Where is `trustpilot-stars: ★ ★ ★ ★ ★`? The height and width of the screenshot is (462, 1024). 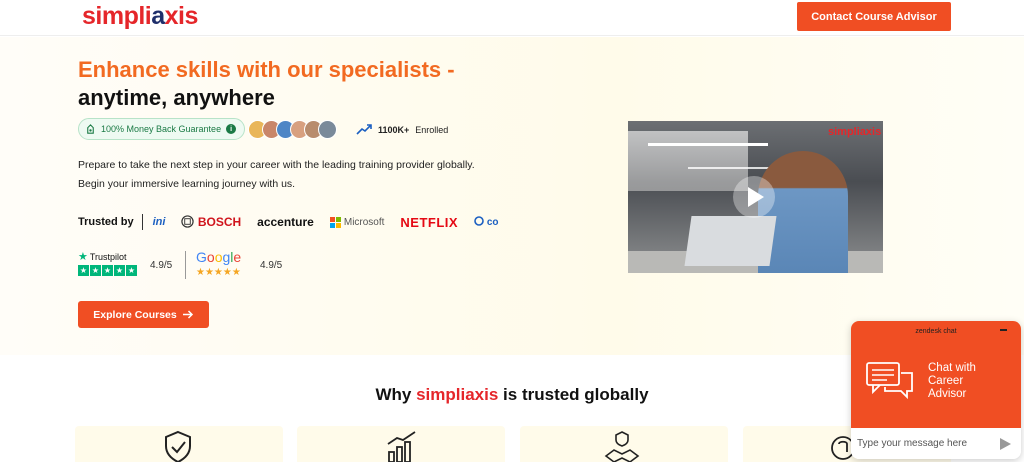
trustpilot-stars: ★ ★ ★ ★ ★ is located at coordinates (107, 270).